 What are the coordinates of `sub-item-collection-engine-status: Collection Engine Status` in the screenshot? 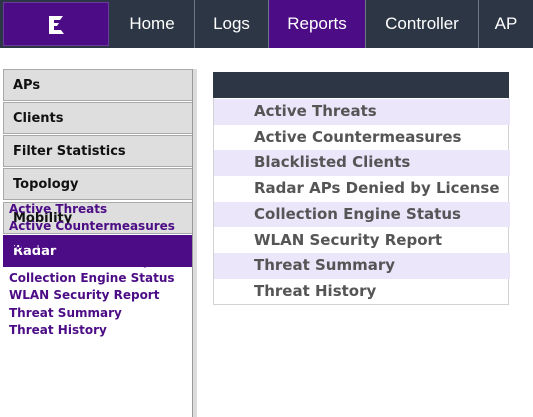 It's located at (100, 278).